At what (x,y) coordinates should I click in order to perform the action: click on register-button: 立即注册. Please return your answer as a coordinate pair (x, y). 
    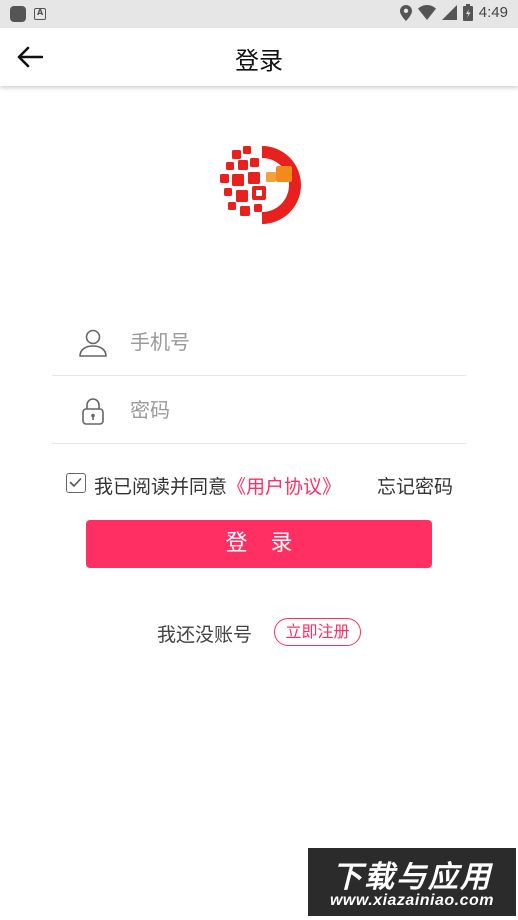
    Looking at the image, I should click on (317, 632).